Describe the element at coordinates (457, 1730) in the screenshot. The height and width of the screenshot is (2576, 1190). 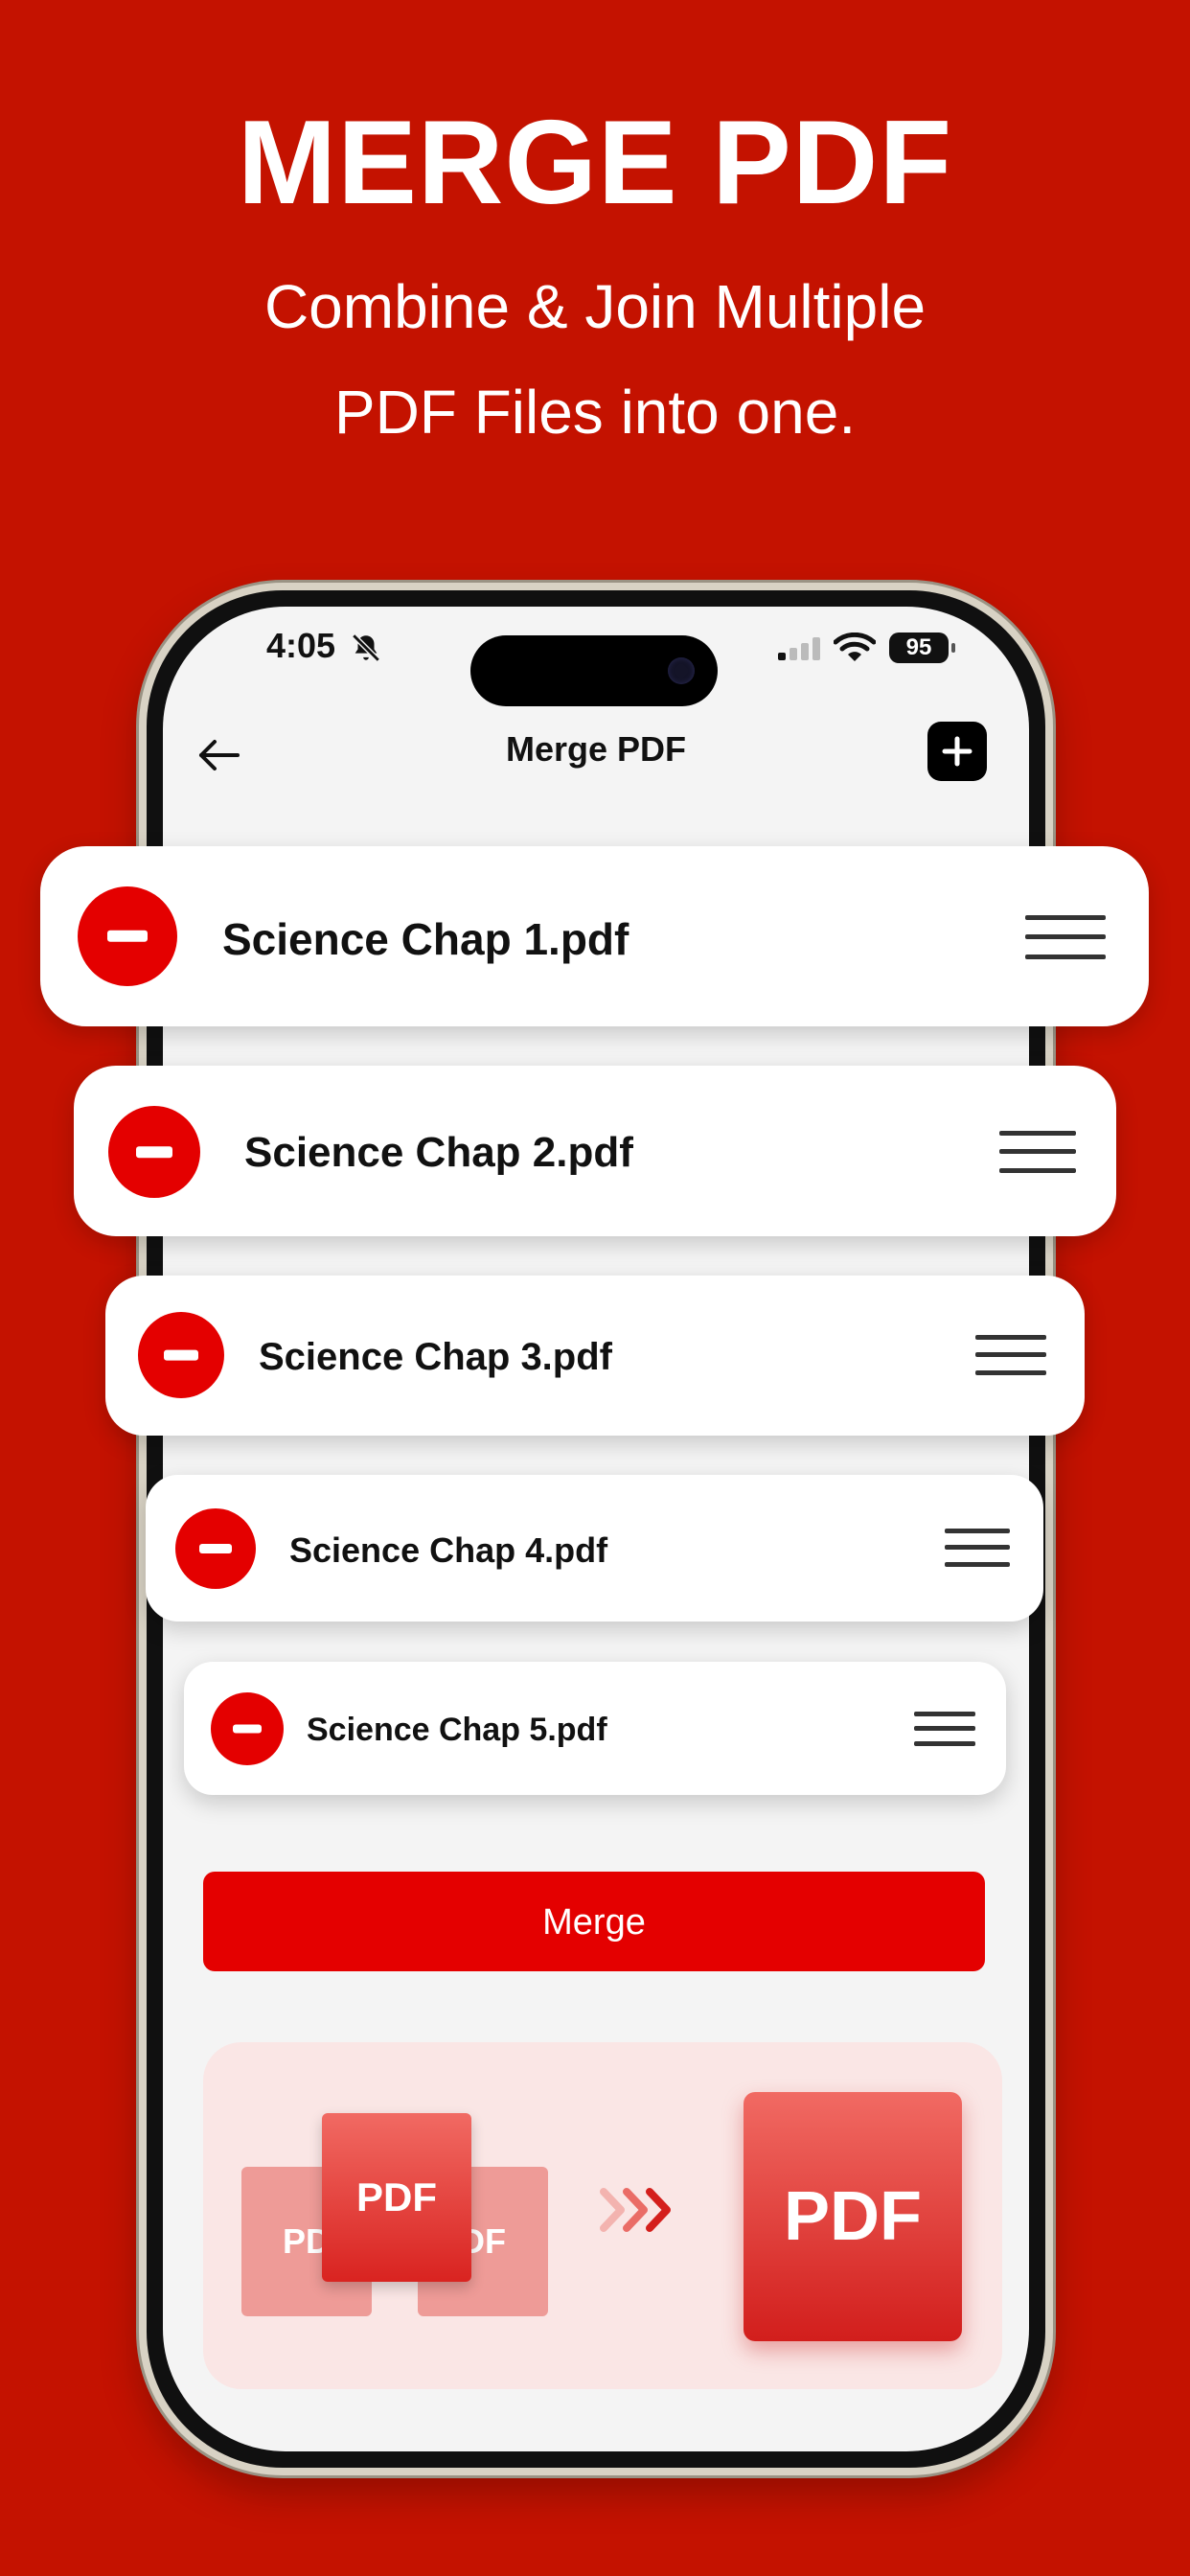
I see `file-name: Science Chap 5.pdf` at that location.